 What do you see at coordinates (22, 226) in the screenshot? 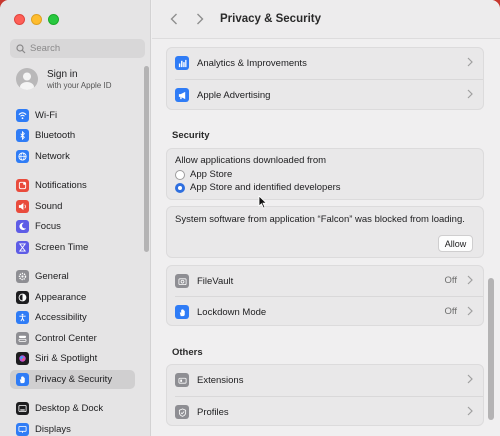
I see `moon-icon` at bounding box center [22, 226].